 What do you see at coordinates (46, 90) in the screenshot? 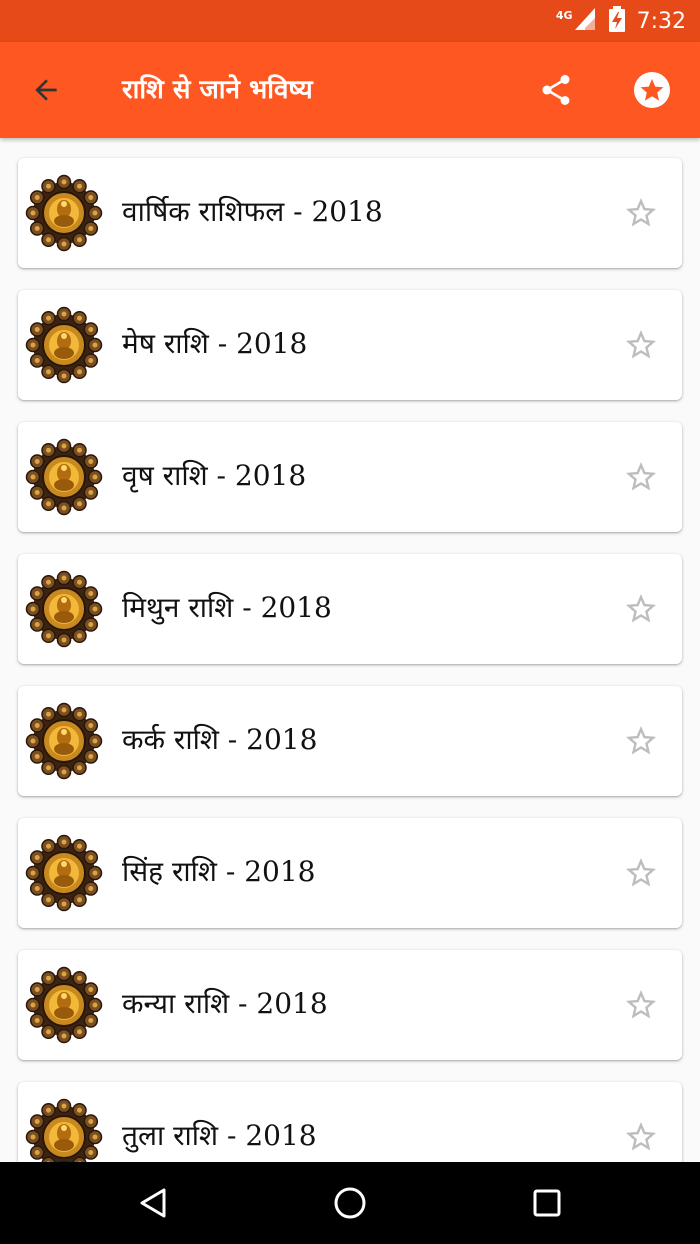
I see `arrow-back-icon` at bounding box center [46, 90].